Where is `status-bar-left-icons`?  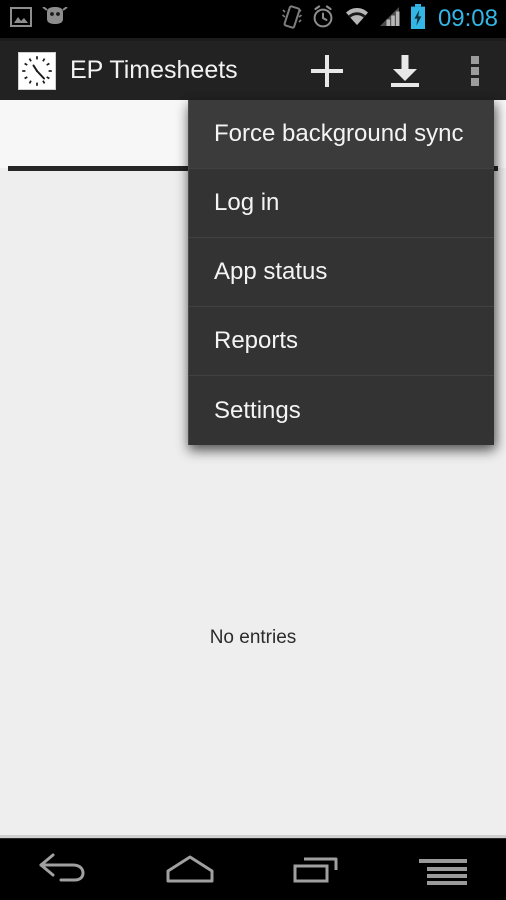 status-bar-left-icons is located at coordinates (39, 18).